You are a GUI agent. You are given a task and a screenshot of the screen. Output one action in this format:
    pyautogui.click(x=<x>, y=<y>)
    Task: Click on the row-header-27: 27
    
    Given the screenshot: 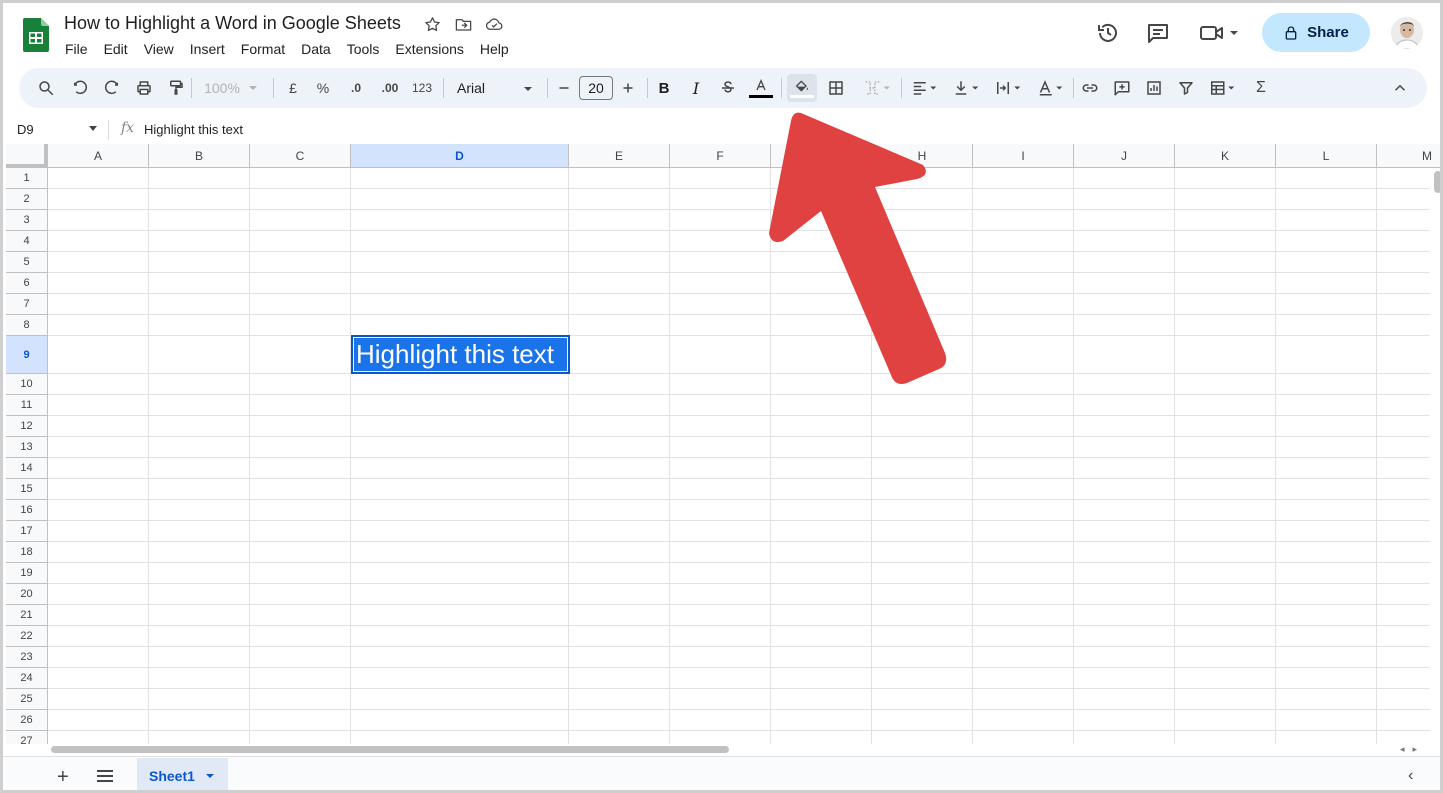 What is the action you would take?
    pyautogui.click(x=27, y=737)
    